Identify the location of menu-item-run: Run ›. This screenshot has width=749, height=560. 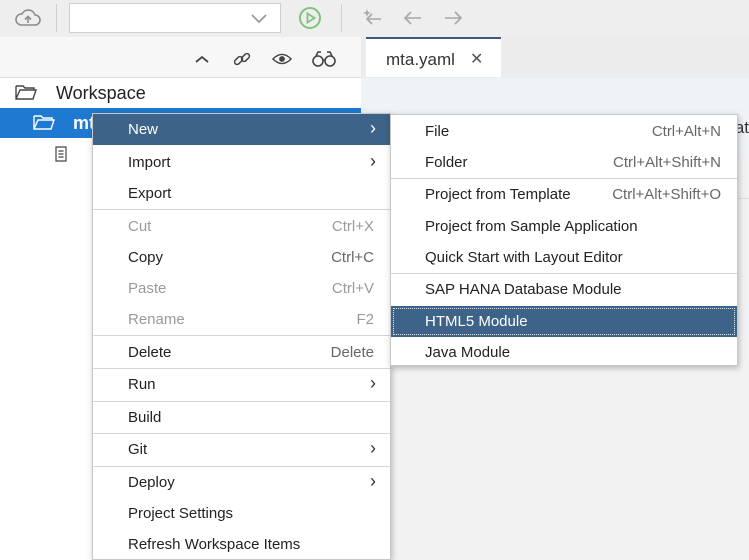
(241, 384).